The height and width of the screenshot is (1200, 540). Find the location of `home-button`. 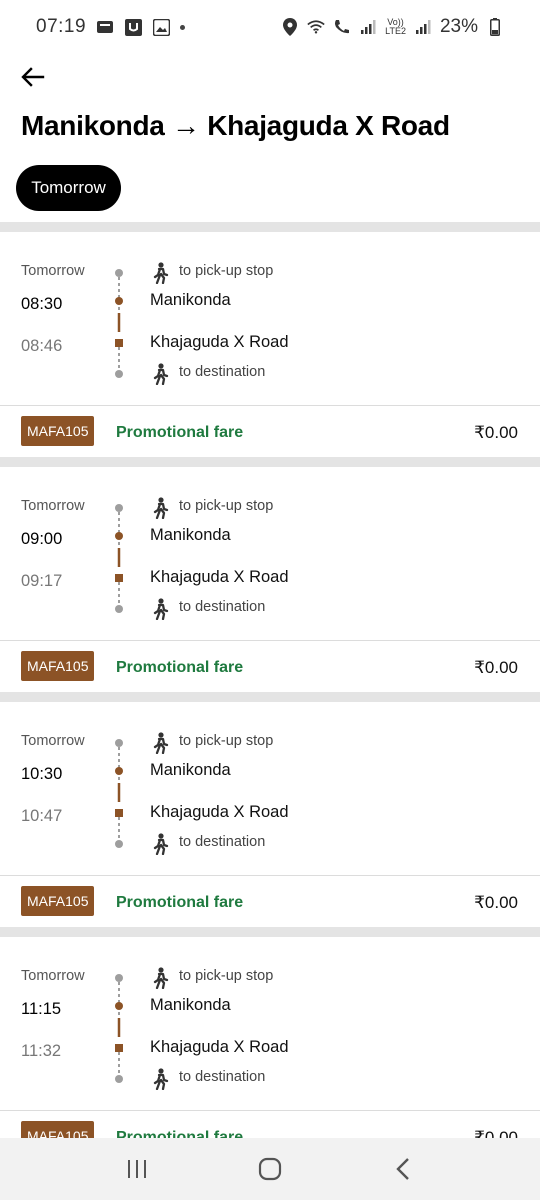

home-button is located at coordinates (270, 1169).